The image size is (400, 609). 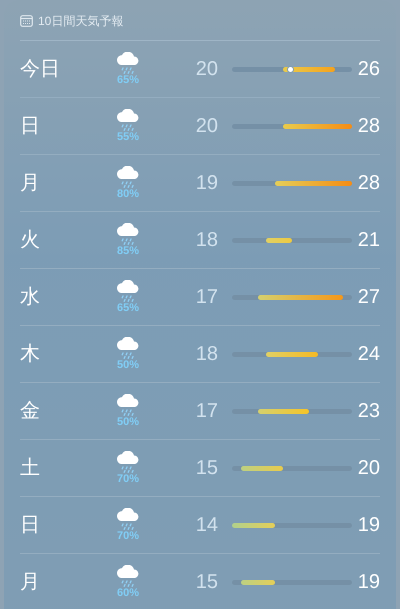 I want to click on precipitation-chance: 80%, so click(x=128, y=194).